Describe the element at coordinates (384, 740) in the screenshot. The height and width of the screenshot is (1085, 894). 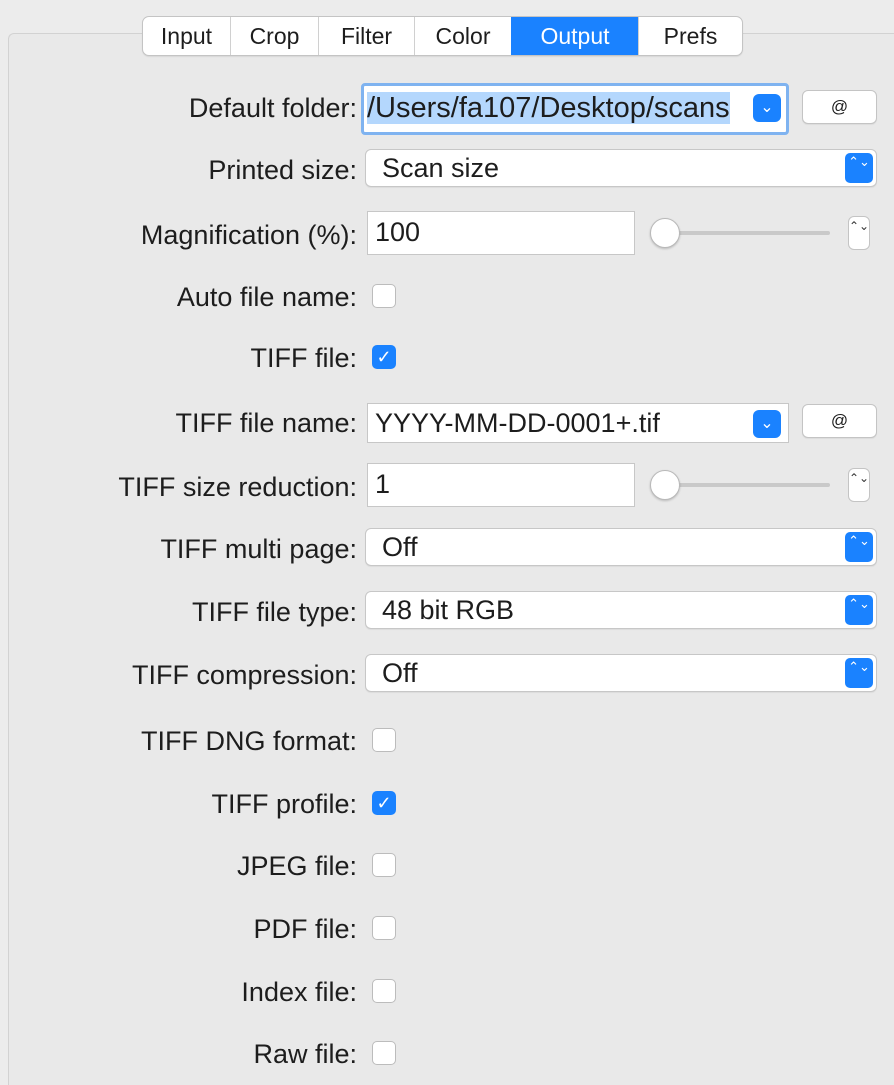
I see `tiff-dng-format-checkbox` at that location.